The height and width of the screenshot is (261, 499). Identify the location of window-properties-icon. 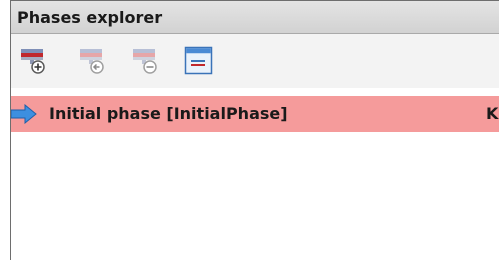
(198, 60).